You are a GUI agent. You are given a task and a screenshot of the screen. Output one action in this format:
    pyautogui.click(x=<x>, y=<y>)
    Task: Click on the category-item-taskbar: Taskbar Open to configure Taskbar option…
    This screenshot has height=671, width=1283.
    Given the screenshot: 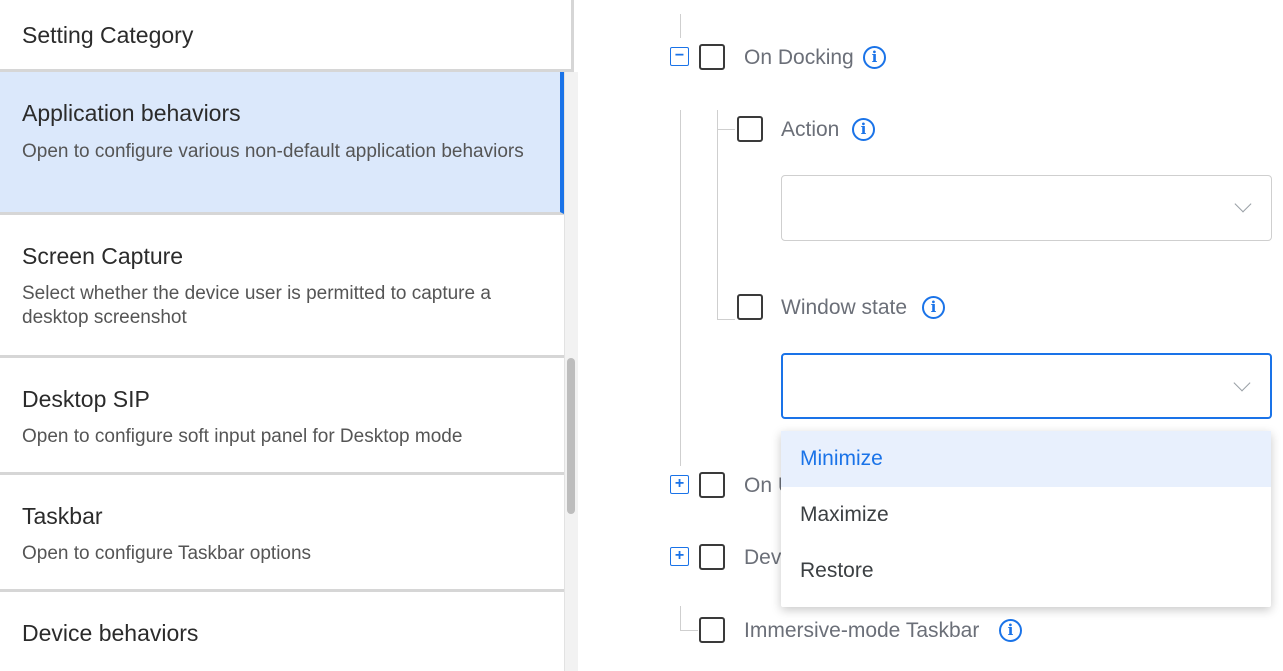 What is the action you would take?
    pyautogui.click(x=283, y=533)
    